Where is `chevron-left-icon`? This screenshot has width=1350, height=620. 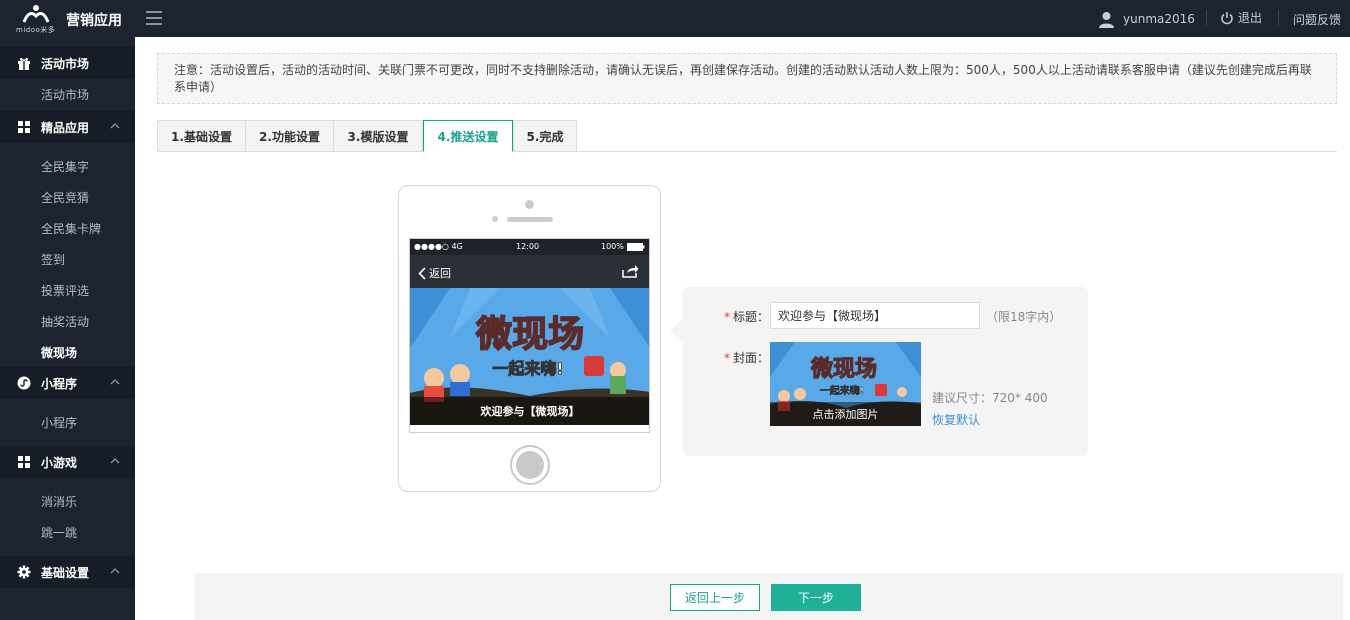 chevron-left-icon is located at coordinates (422, 273).